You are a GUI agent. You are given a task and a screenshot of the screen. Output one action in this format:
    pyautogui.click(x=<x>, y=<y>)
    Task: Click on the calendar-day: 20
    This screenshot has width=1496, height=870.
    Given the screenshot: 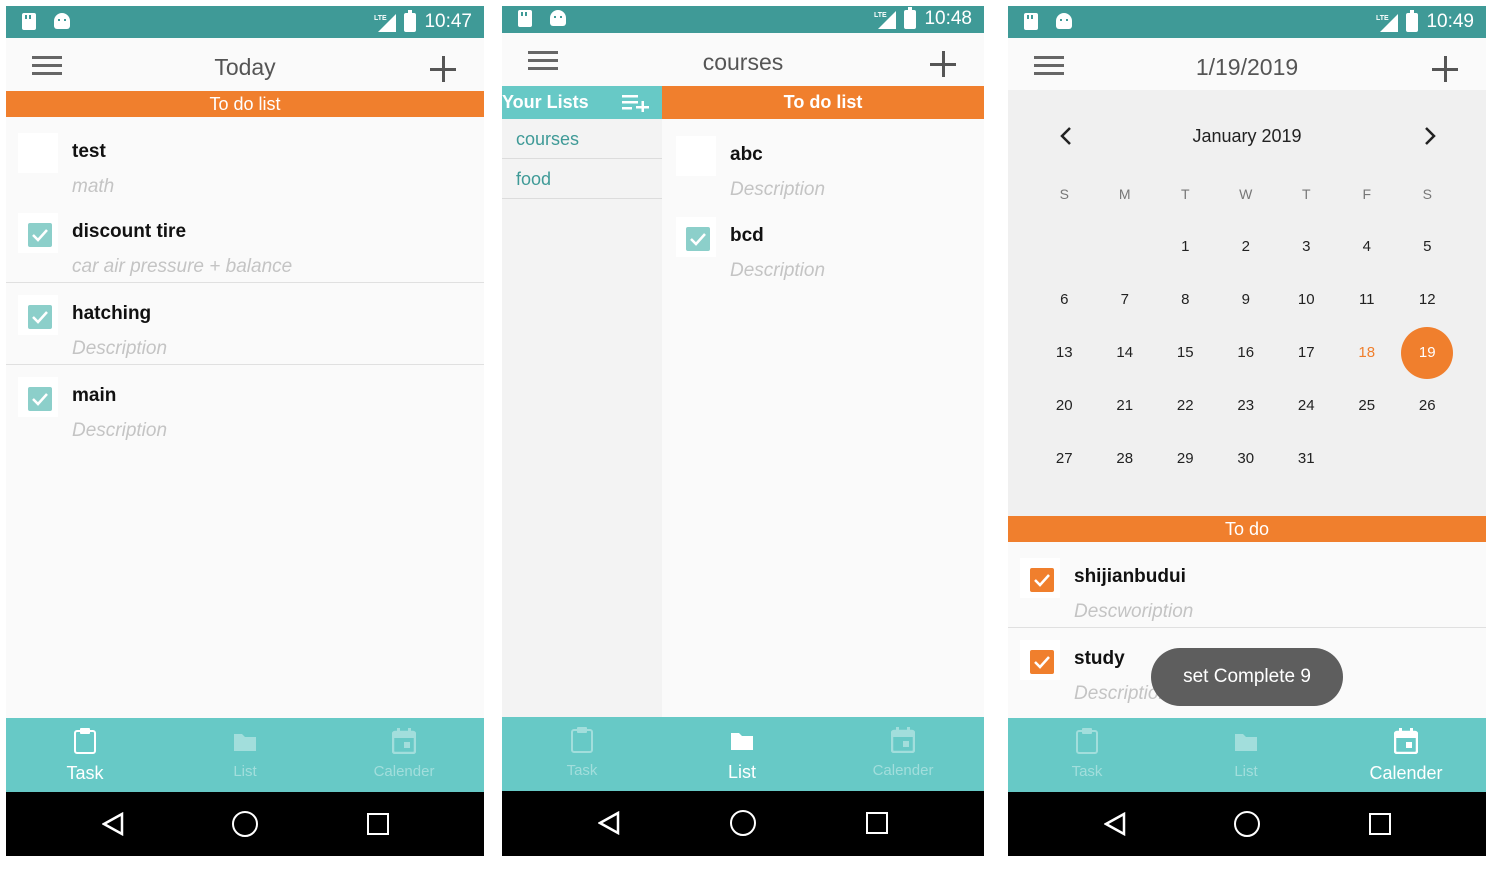 What is the action you would take?
    pyautogui.click(x=1064, y=418)
    